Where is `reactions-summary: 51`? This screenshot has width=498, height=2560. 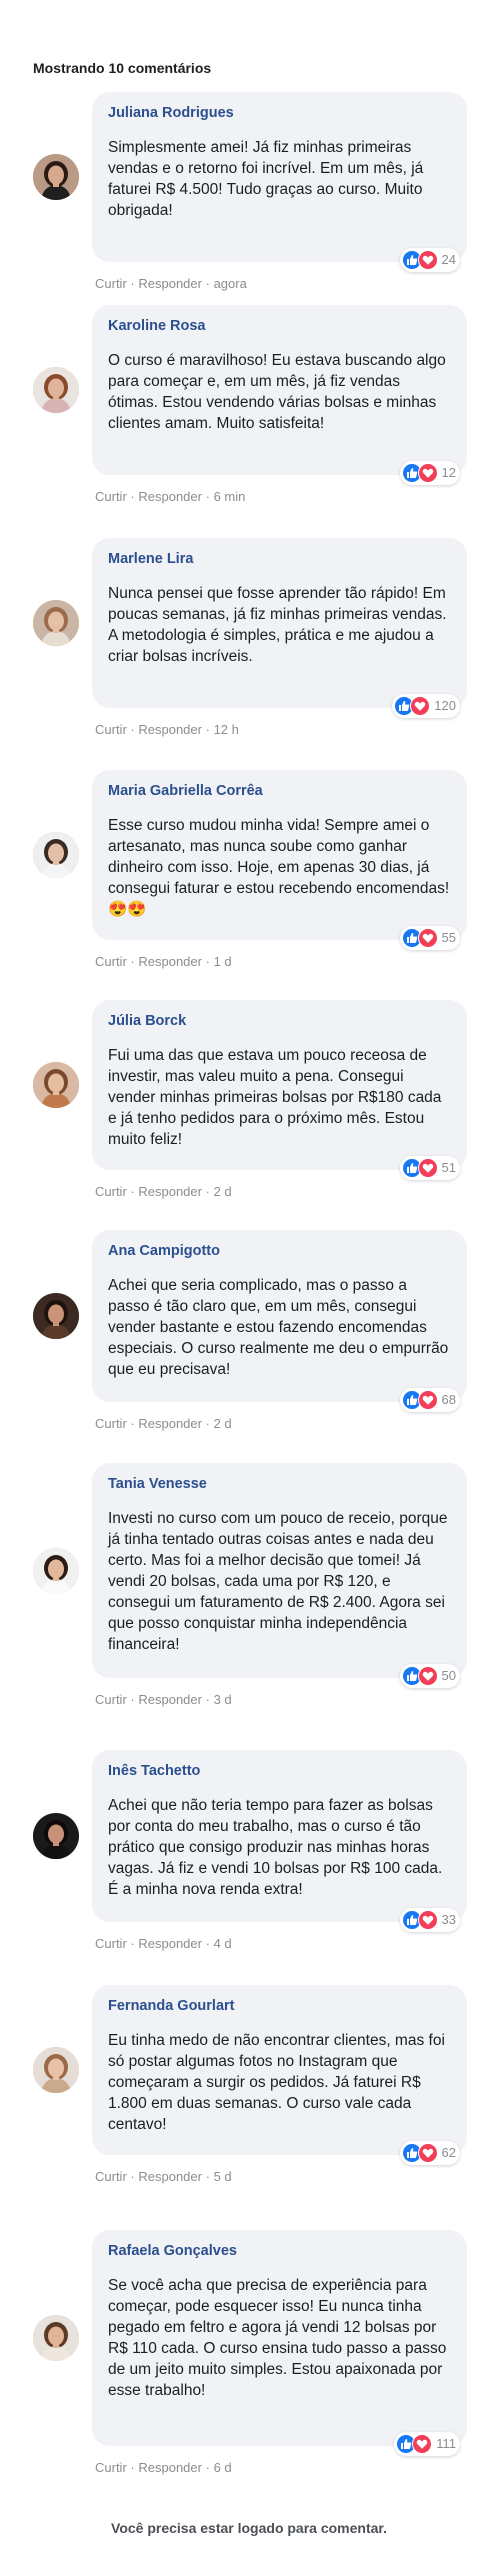 reactions-summary: 51 is located at coordinates (429, 1168).